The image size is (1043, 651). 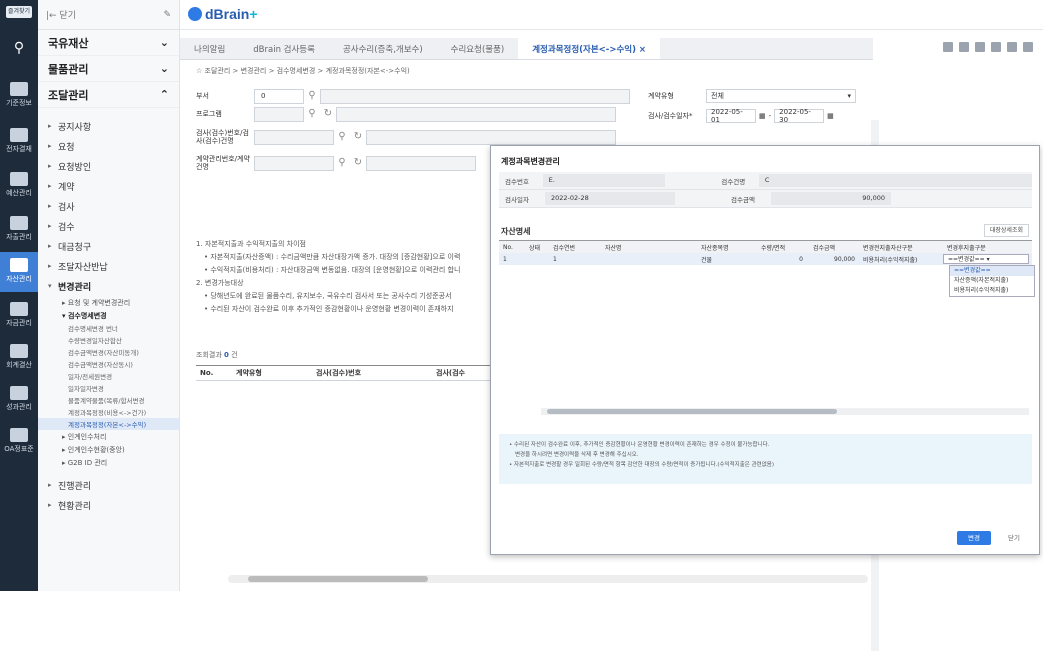 I want to click on sidebar-item-change: ▾ 변경관리, so click(x=108, y=286).